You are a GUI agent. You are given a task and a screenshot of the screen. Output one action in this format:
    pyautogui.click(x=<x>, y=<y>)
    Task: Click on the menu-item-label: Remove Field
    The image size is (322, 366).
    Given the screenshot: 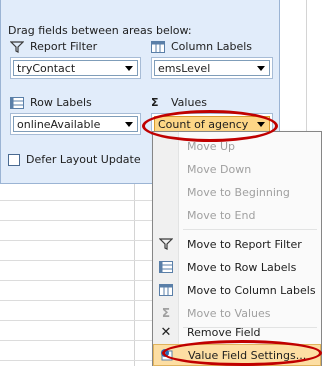 What is the action you would take?
    pyautogui.click(x=224, y=332)
    